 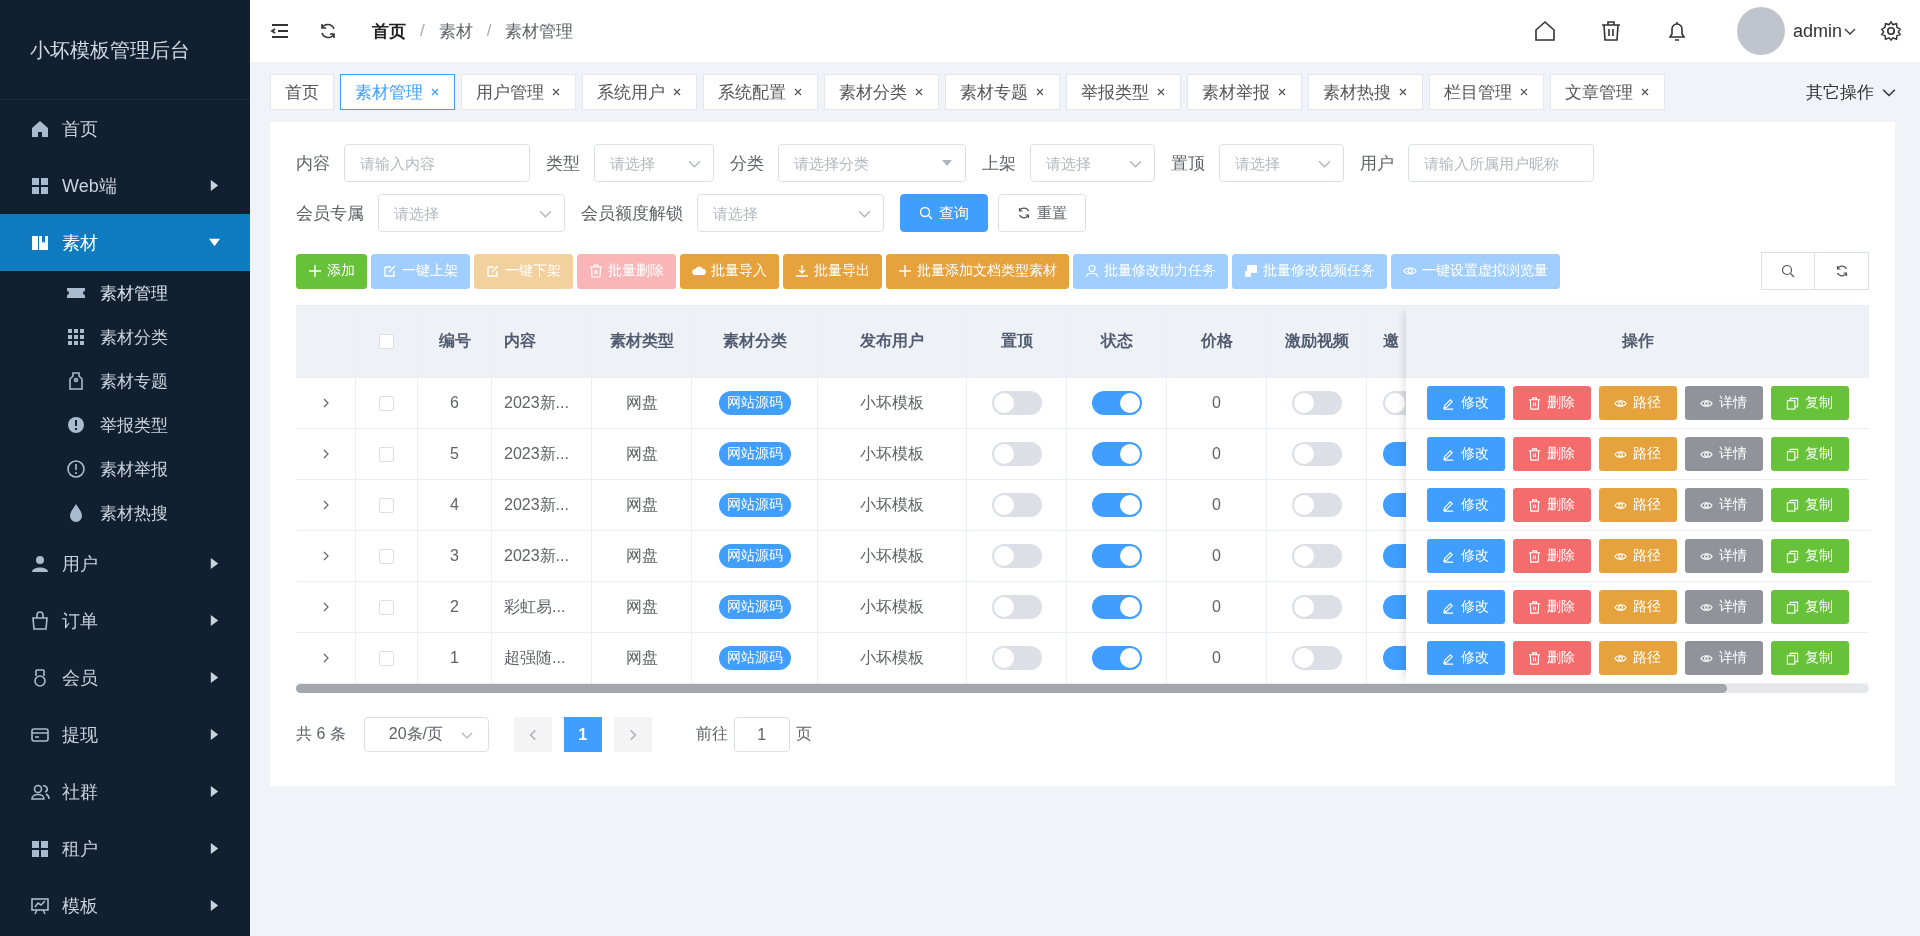 What do you see at coordinates (125, 381) in the screenshot?
I see `submenu-item: 素材专题` at bounding box center [125, 381].